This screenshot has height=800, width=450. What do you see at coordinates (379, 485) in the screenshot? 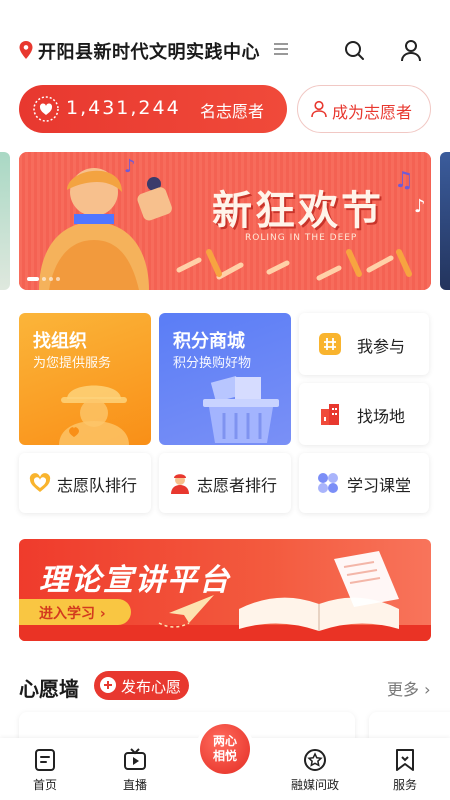
I see `study-class-label: 学习课堂` at bounding box center [379, 485].